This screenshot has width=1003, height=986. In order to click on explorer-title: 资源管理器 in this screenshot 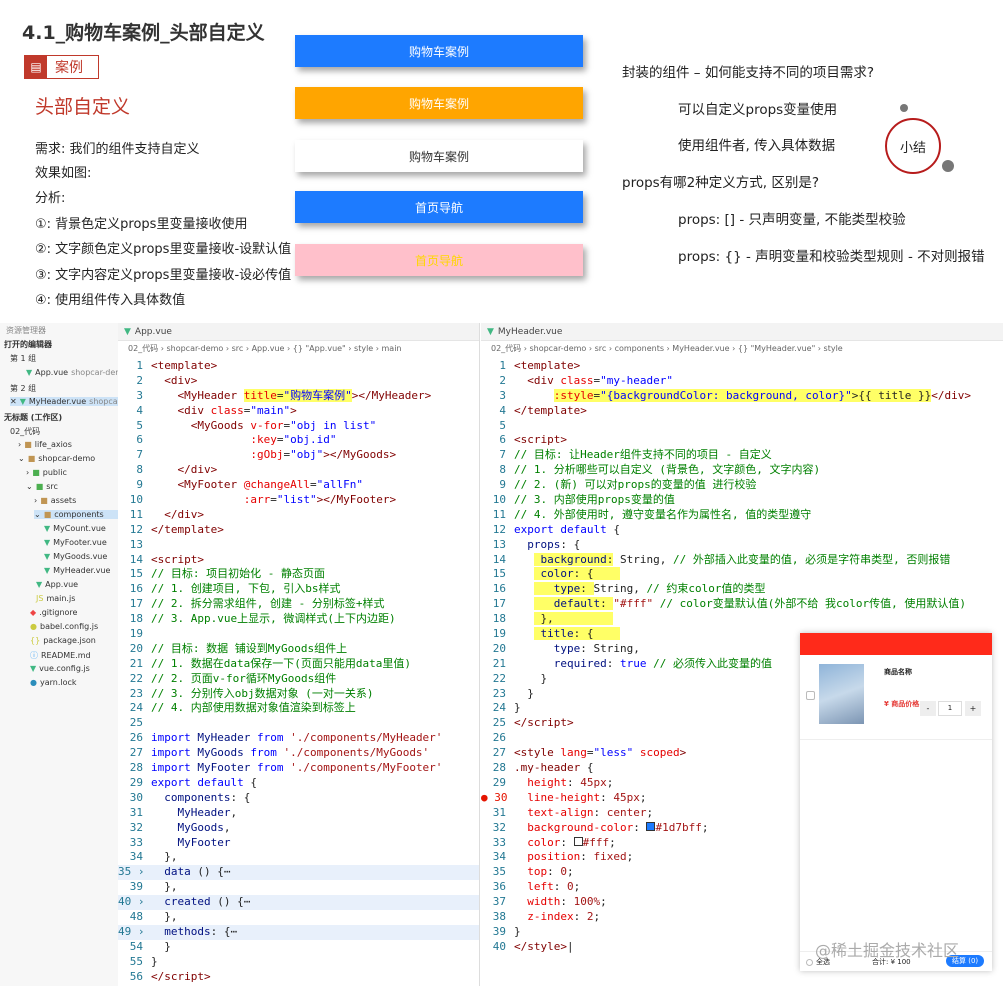, I will do `click(26, 330)`.